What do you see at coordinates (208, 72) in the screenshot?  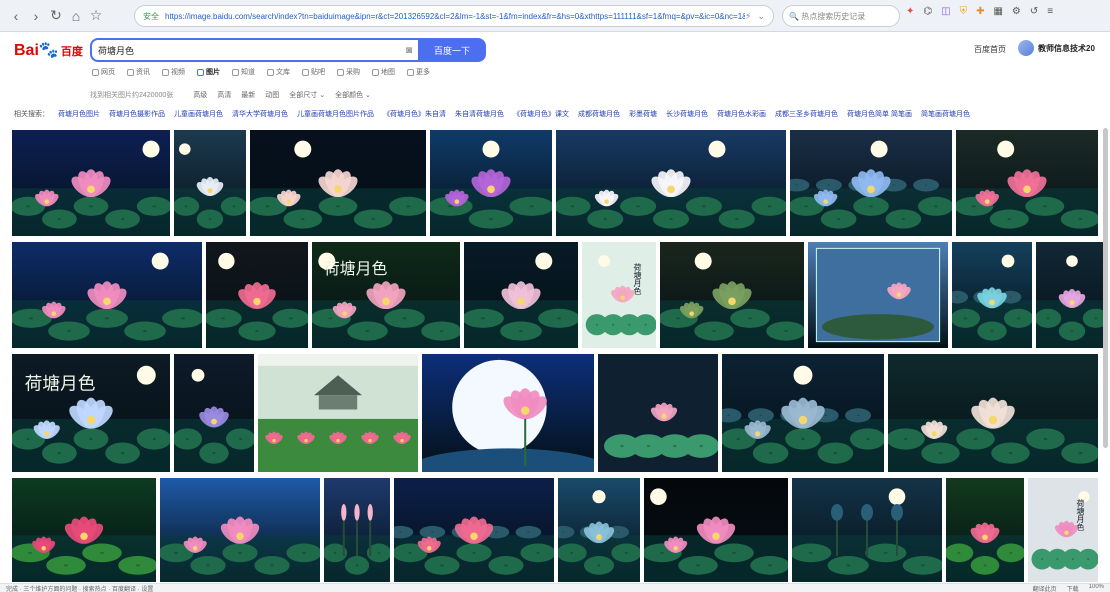 I see `tab-3: 图片` at bounding box center [208, 72].